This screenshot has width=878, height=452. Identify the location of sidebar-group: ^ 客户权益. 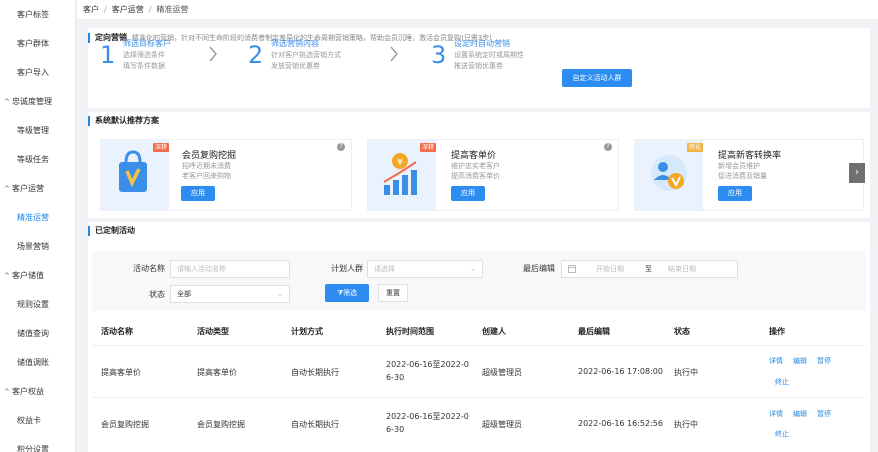
(37, 391).